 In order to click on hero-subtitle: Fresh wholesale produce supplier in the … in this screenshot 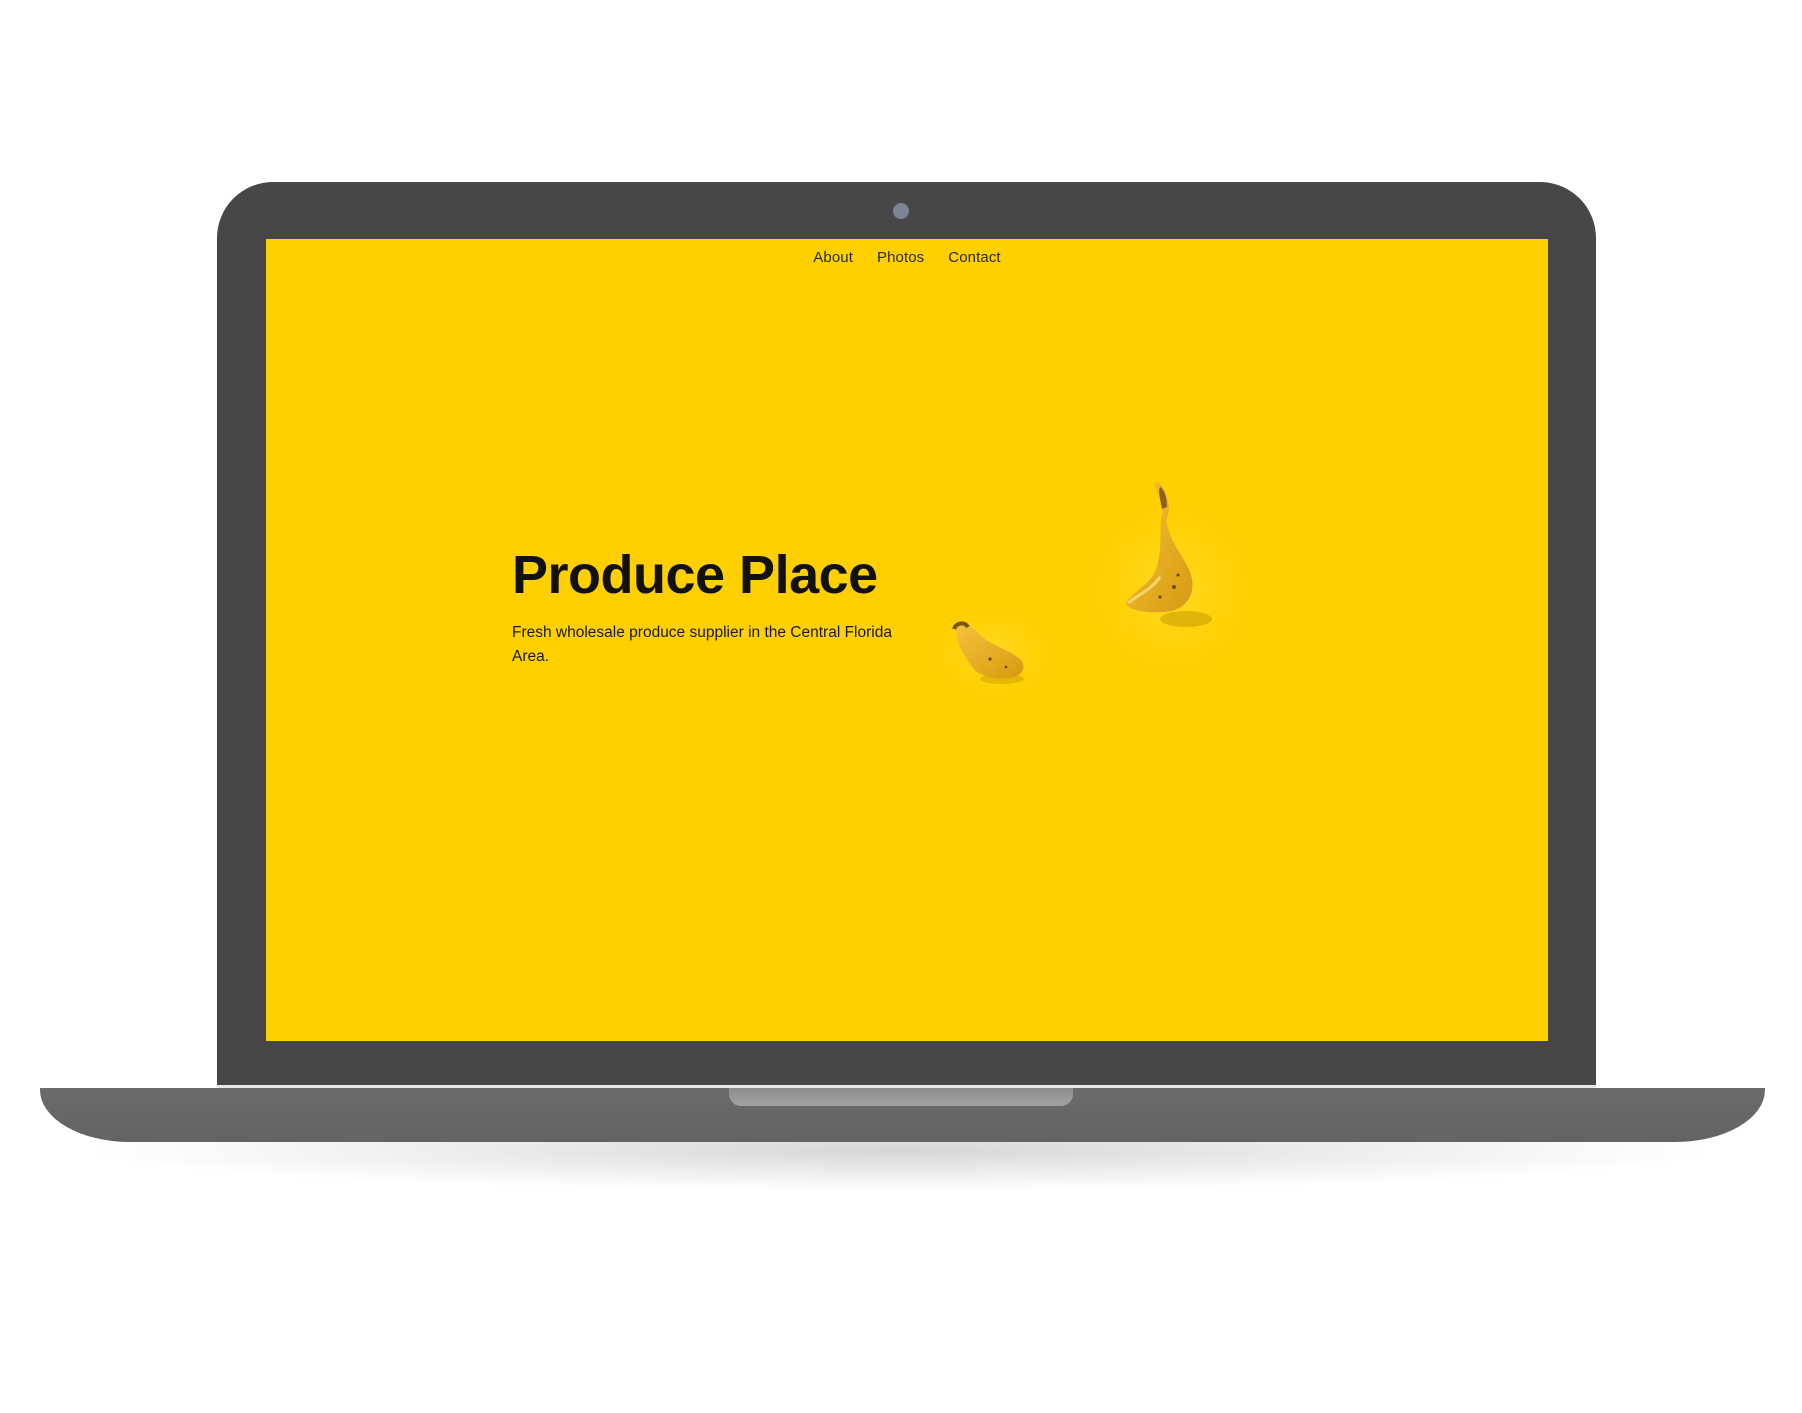, I will do `click(702, 644)`.